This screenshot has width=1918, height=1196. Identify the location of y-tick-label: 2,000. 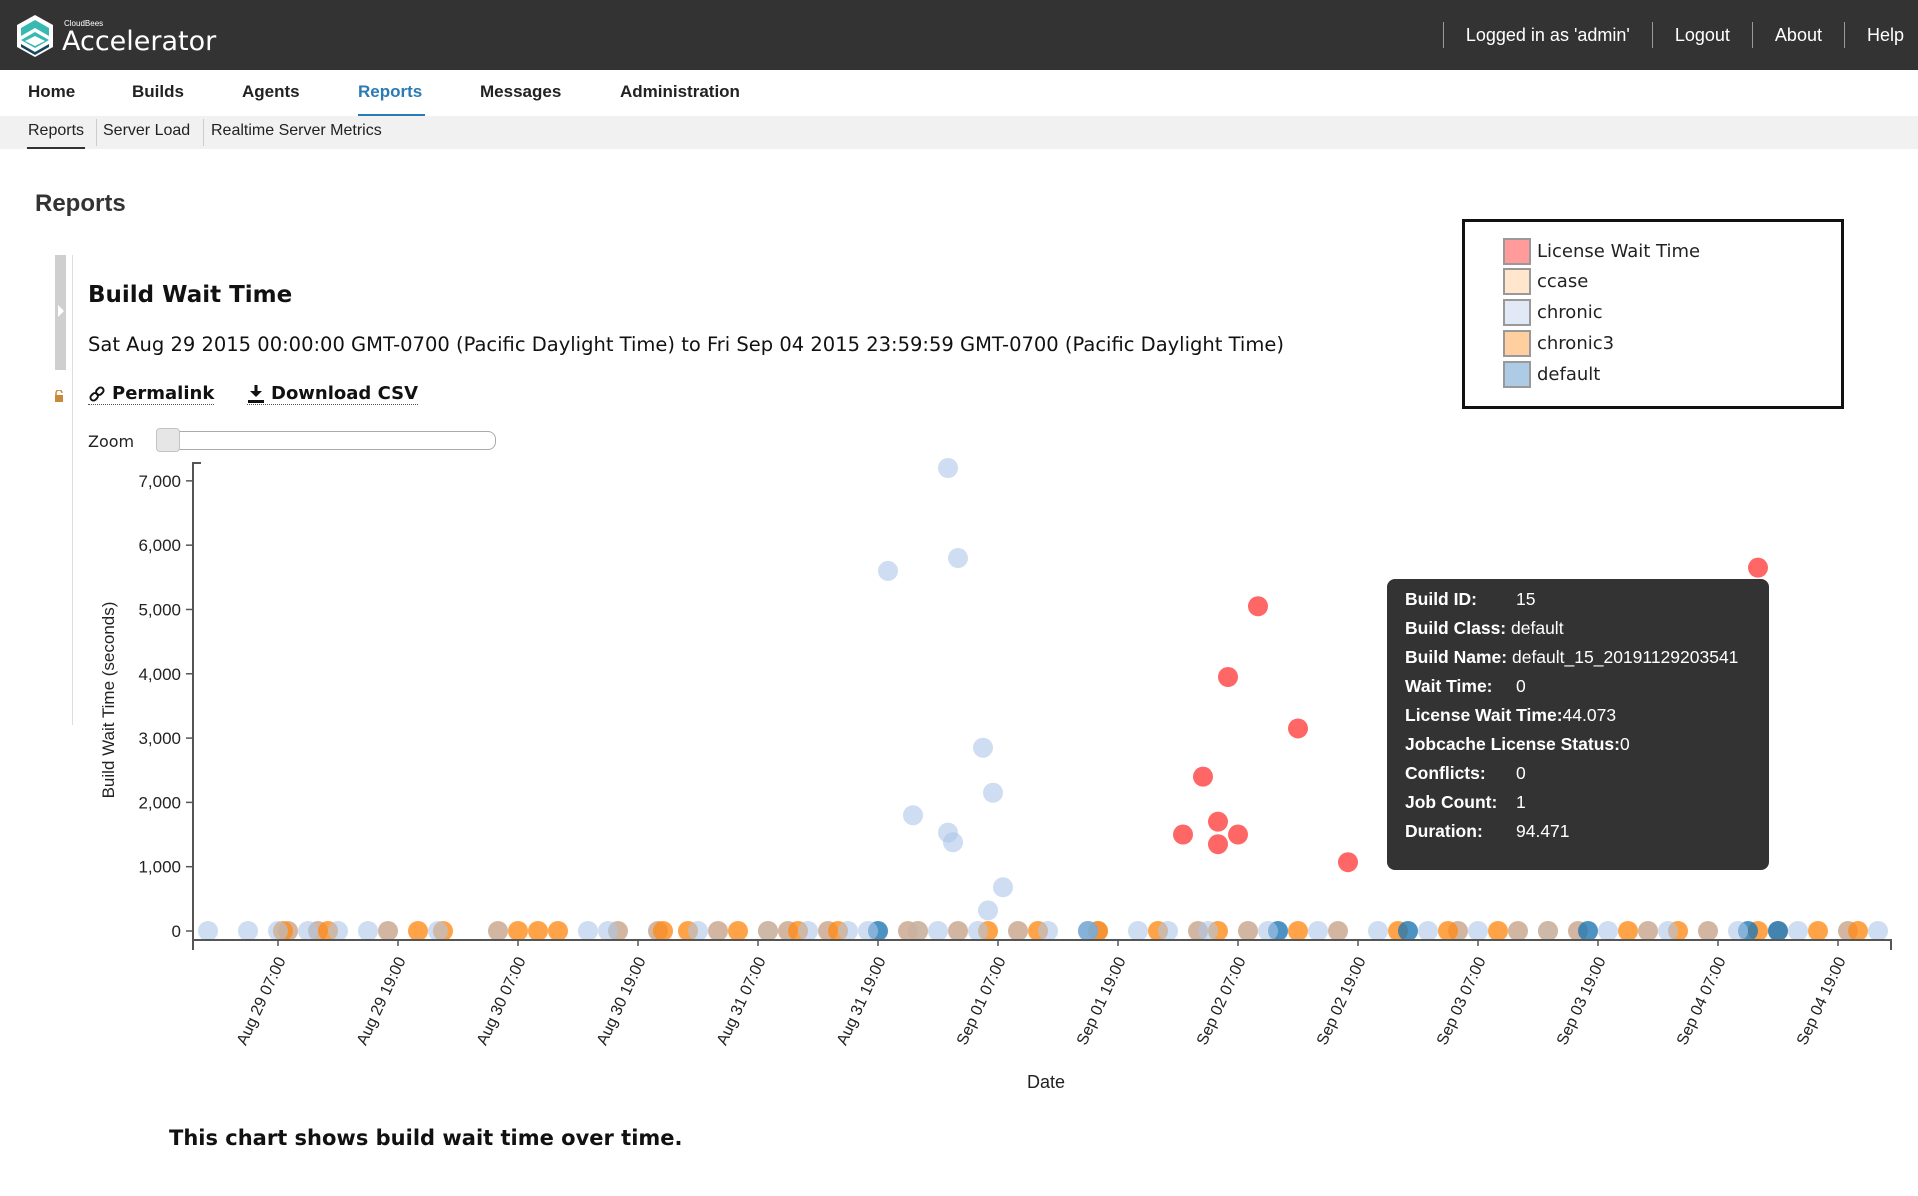
(159, 802).